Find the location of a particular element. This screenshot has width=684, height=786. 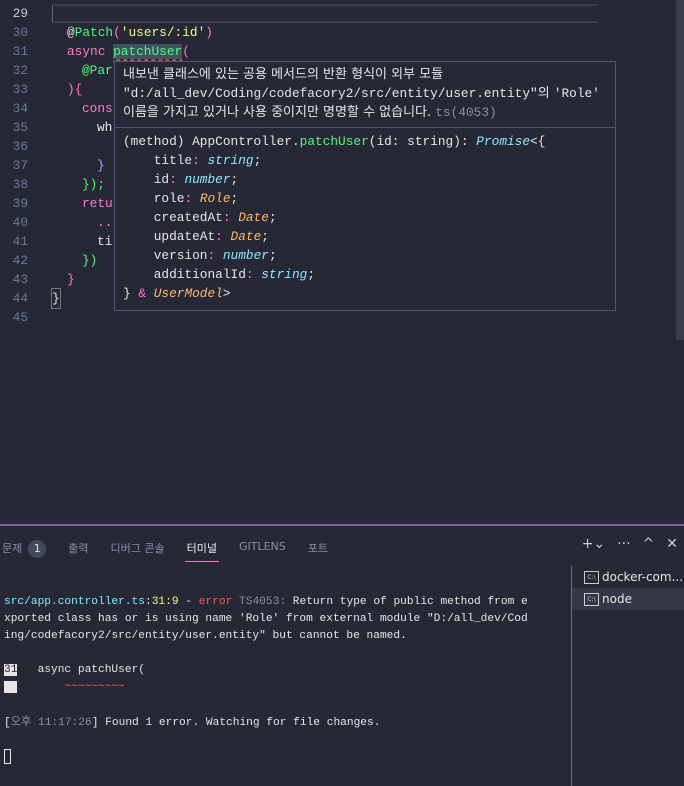

line-number: 38 is located at coordinates (20, 184).